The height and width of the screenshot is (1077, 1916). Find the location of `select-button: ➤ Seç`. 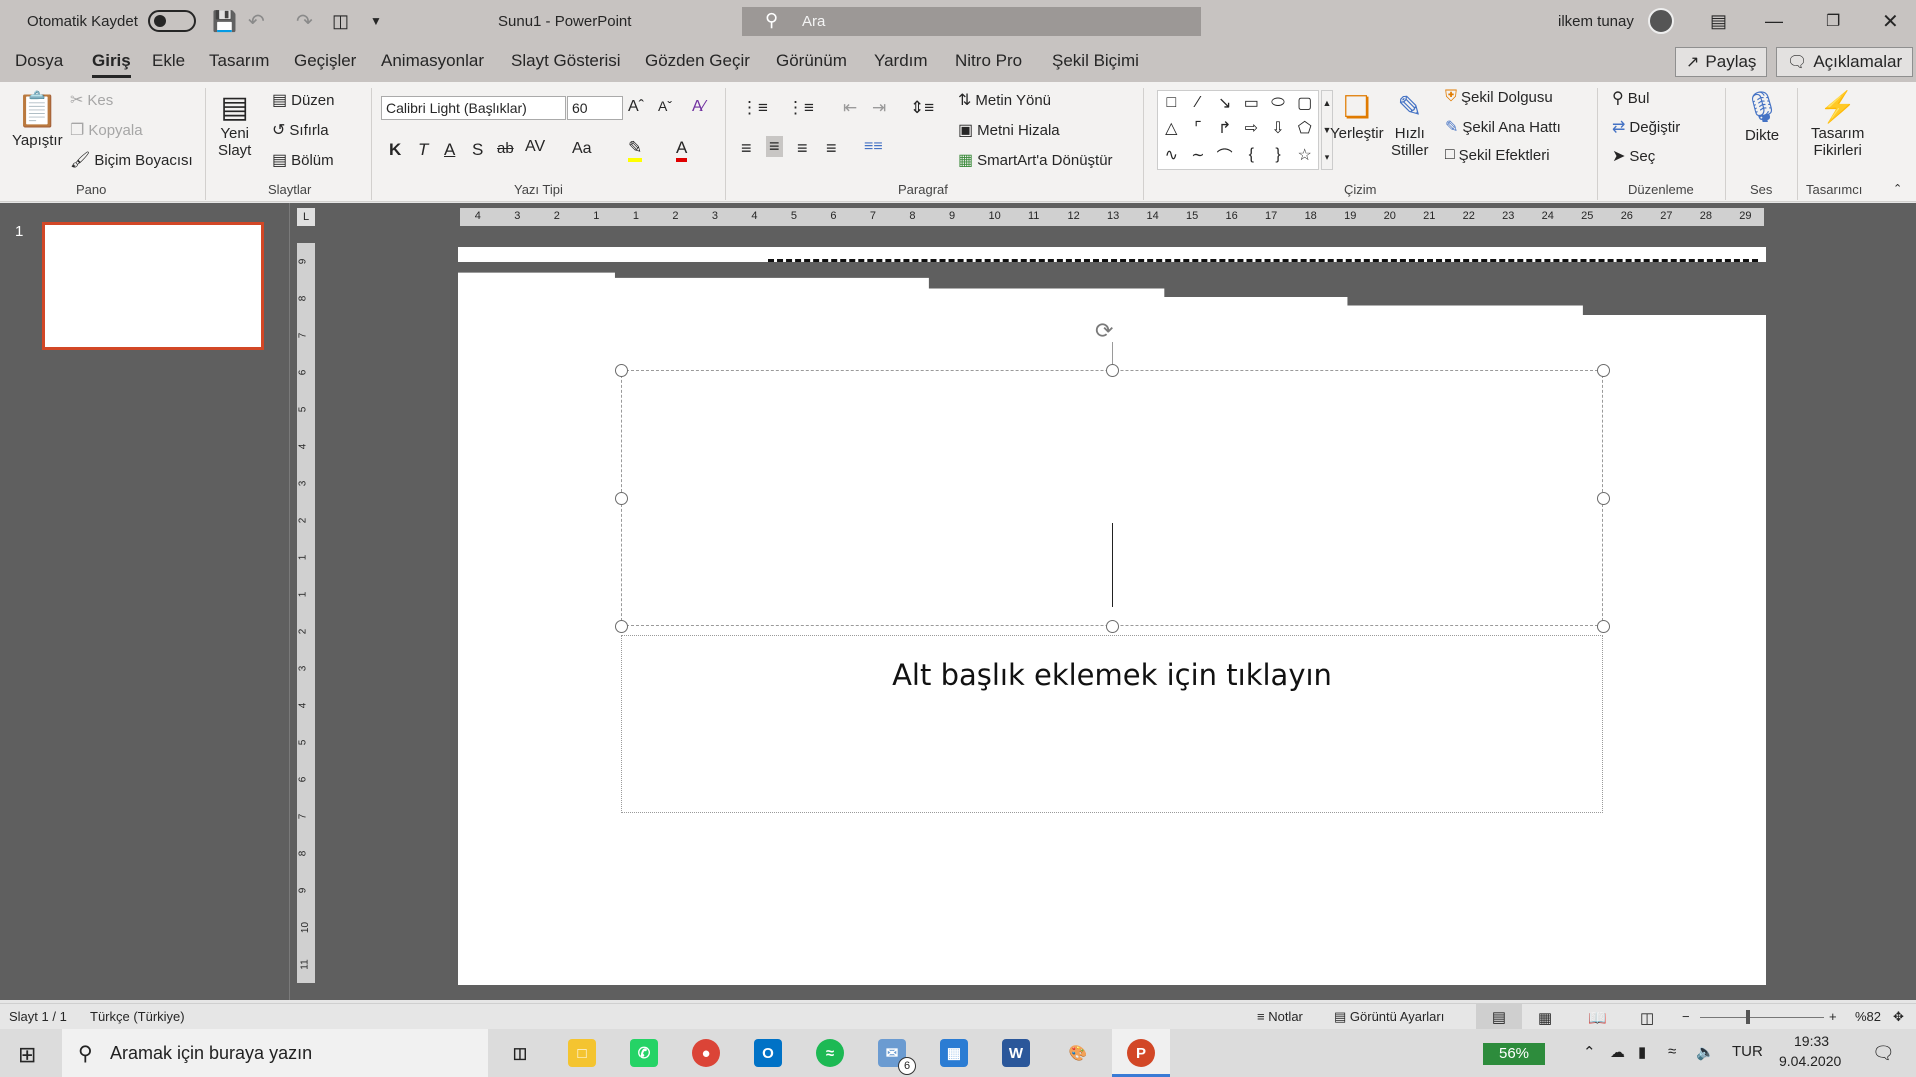

select-button: ➤ Seç is located at coordinates (1633, 156).